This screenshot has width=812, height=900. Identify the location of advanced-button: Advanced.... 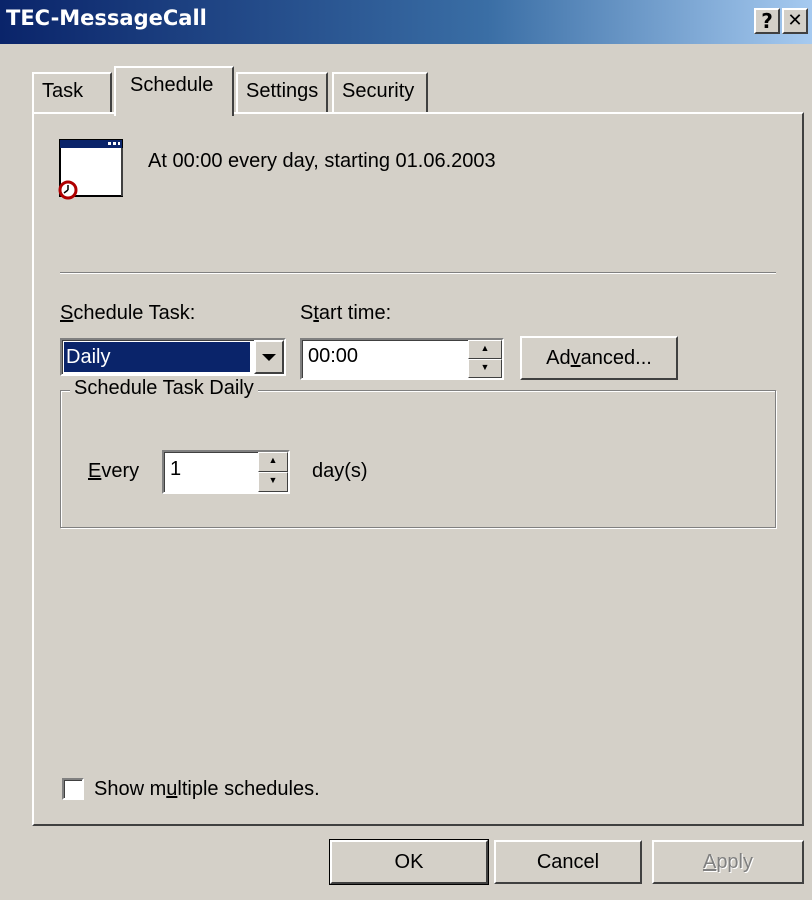
(599, 358).